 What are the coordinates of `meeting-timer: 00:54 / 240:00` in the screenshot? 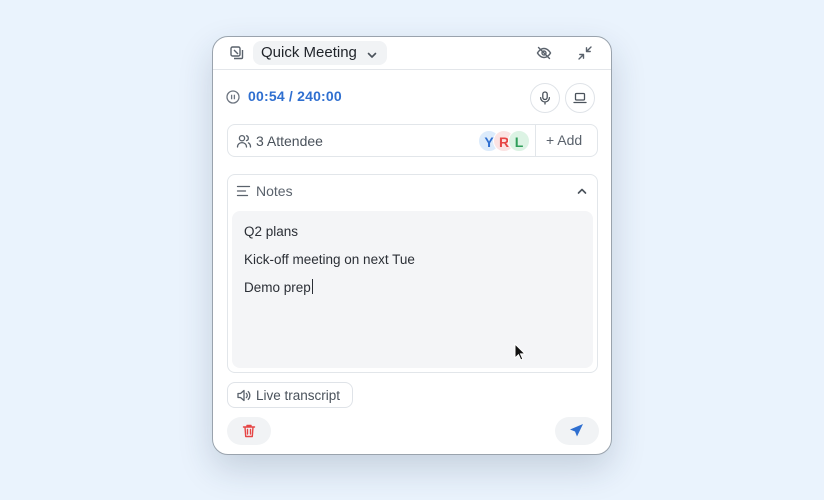 It's located at (295, 96).